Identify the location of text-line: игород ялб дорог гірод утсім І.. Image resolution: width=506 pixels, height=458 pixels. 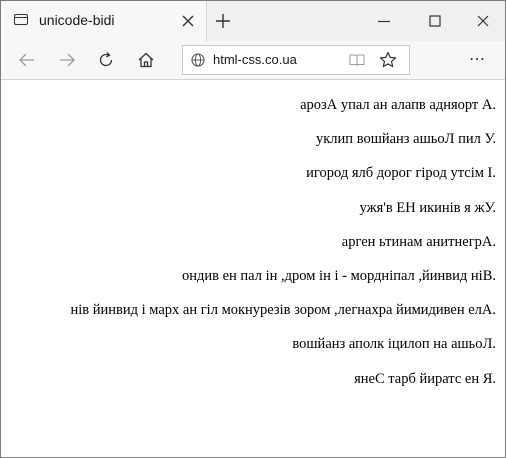
(401, 173).